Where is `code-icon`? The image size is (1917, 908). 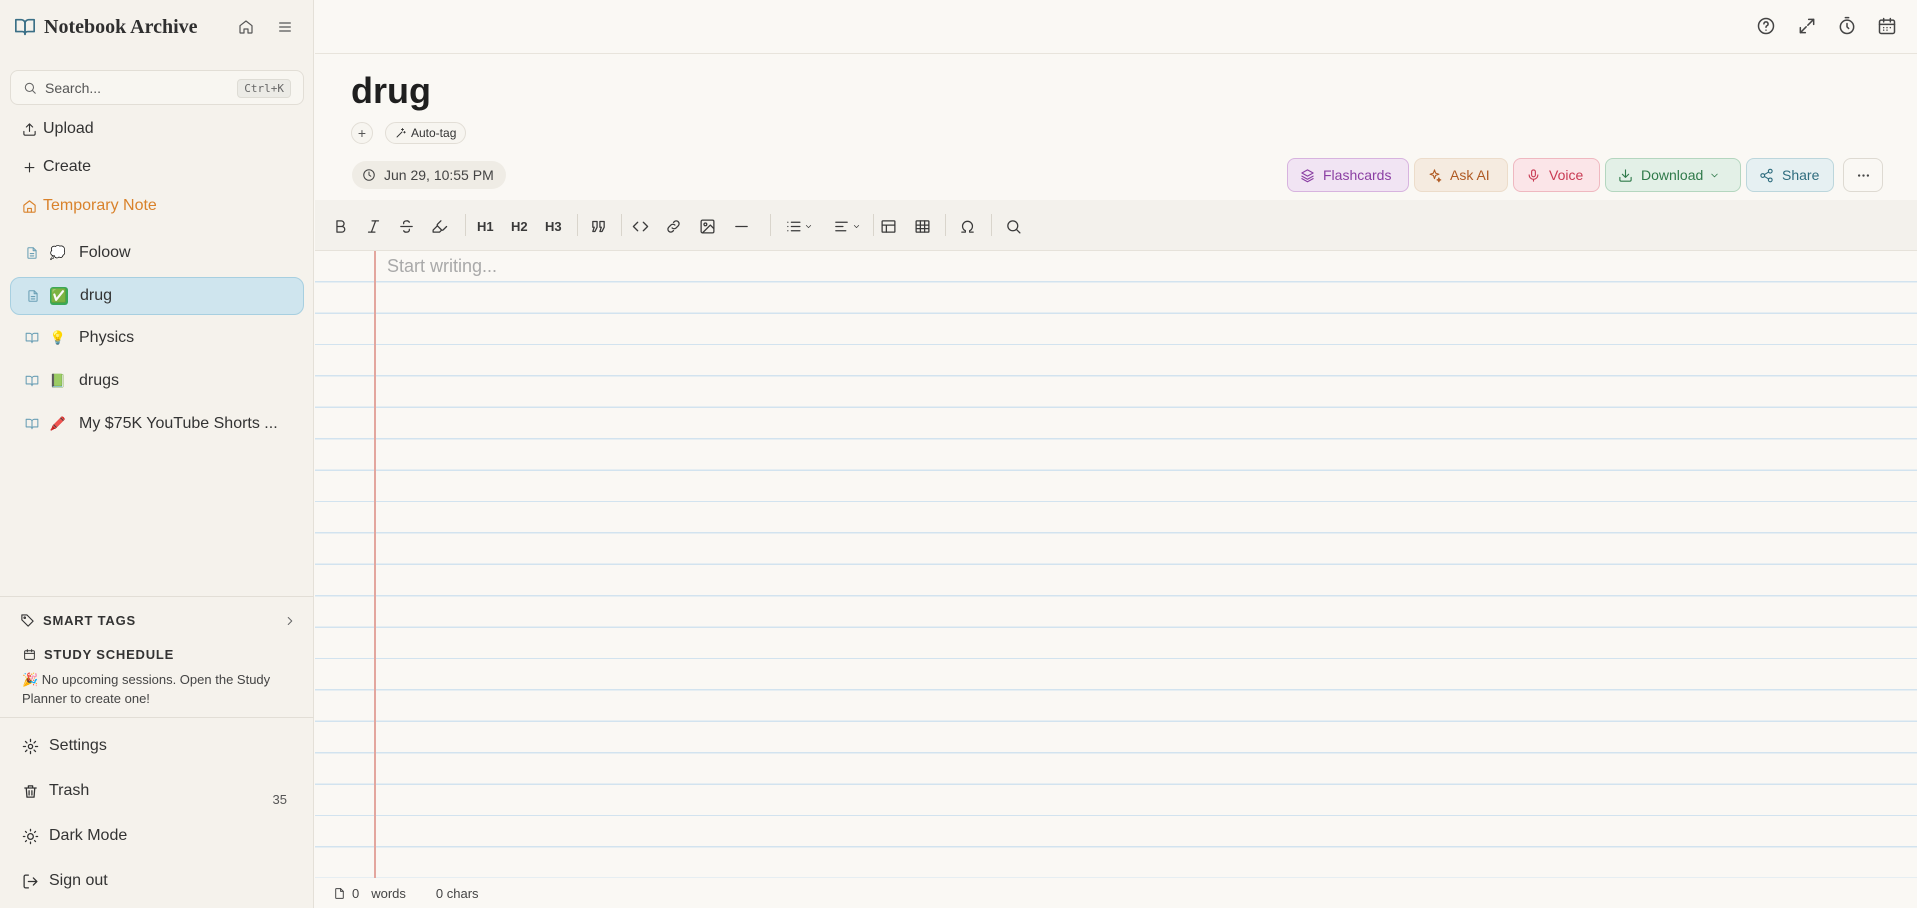
code-icon is located at coordinates (640, 226).